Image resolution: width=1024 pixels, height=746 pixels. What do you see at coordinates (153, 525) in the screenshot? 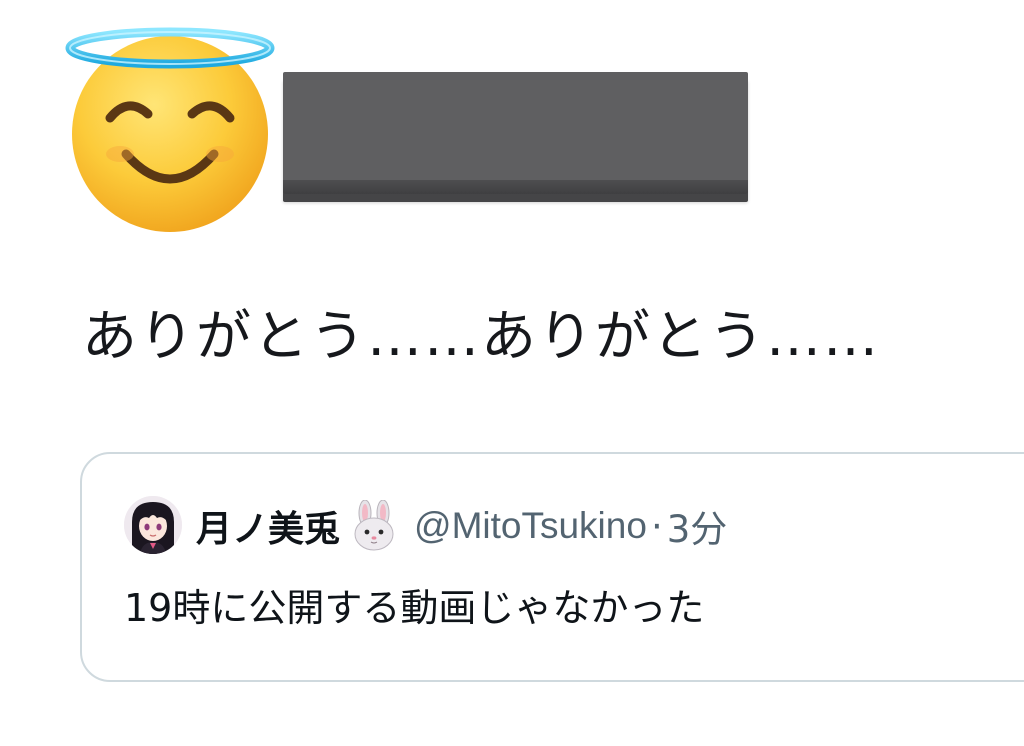
I see `user-avatar` at bounding box center [153, 525].